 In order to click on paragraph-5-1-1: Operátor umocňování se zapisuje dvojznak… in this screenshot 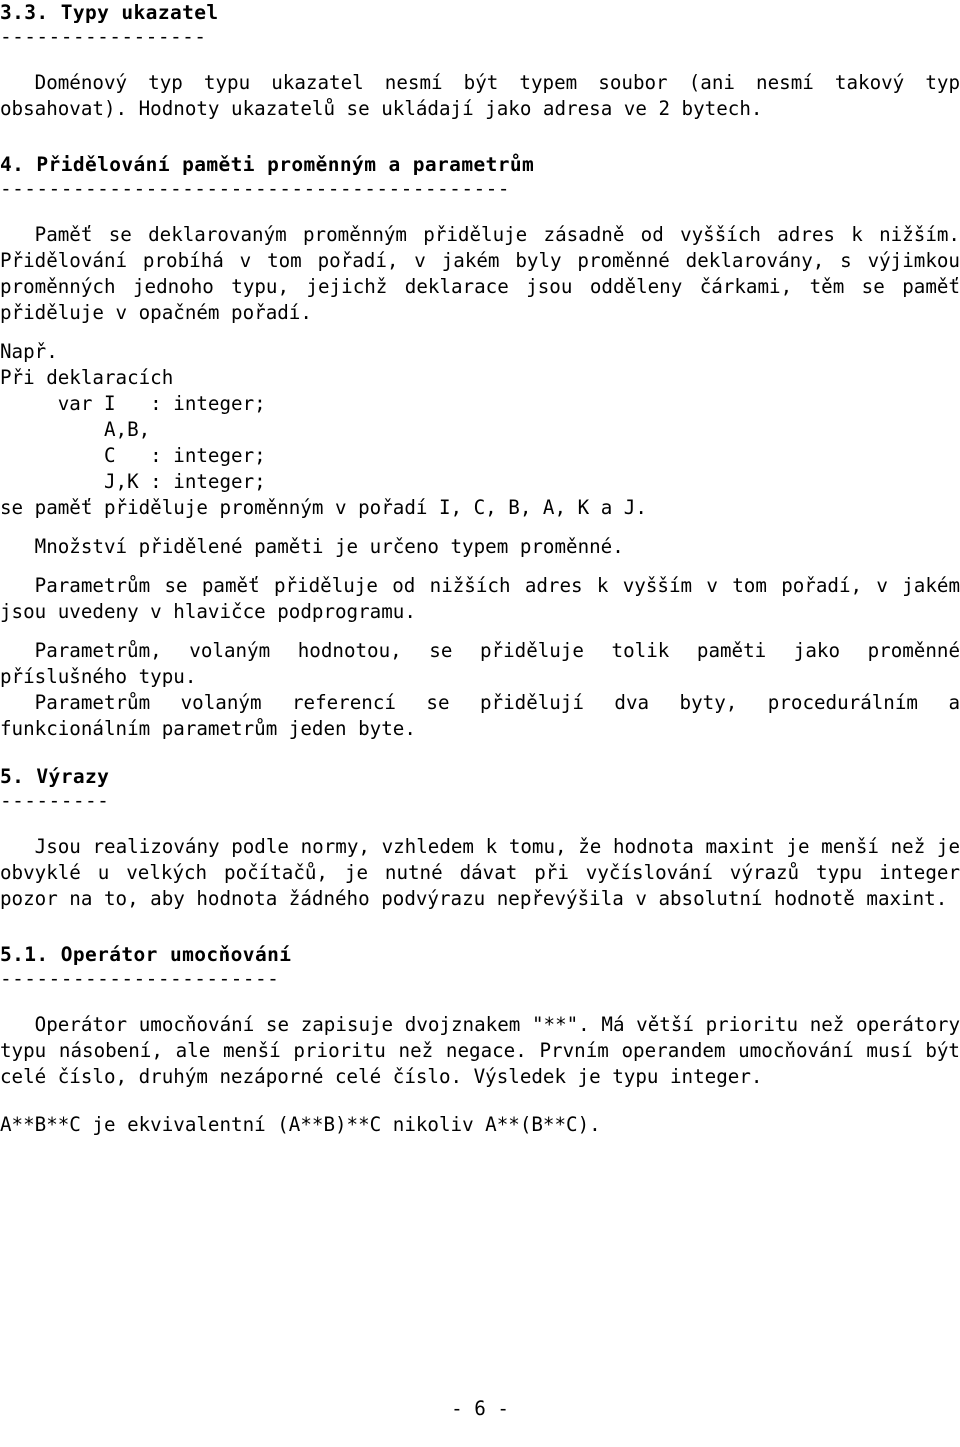, I will do `click(480, 1050)`.